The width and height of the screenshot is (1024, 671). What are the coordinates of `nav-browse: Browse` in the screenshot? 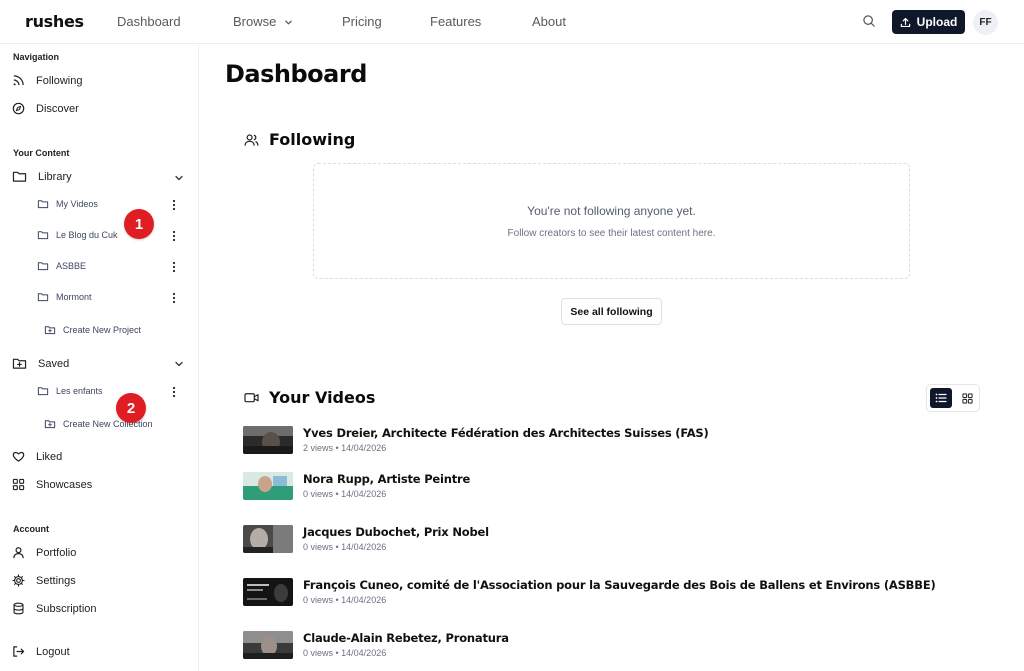 It's located at (263, 21).